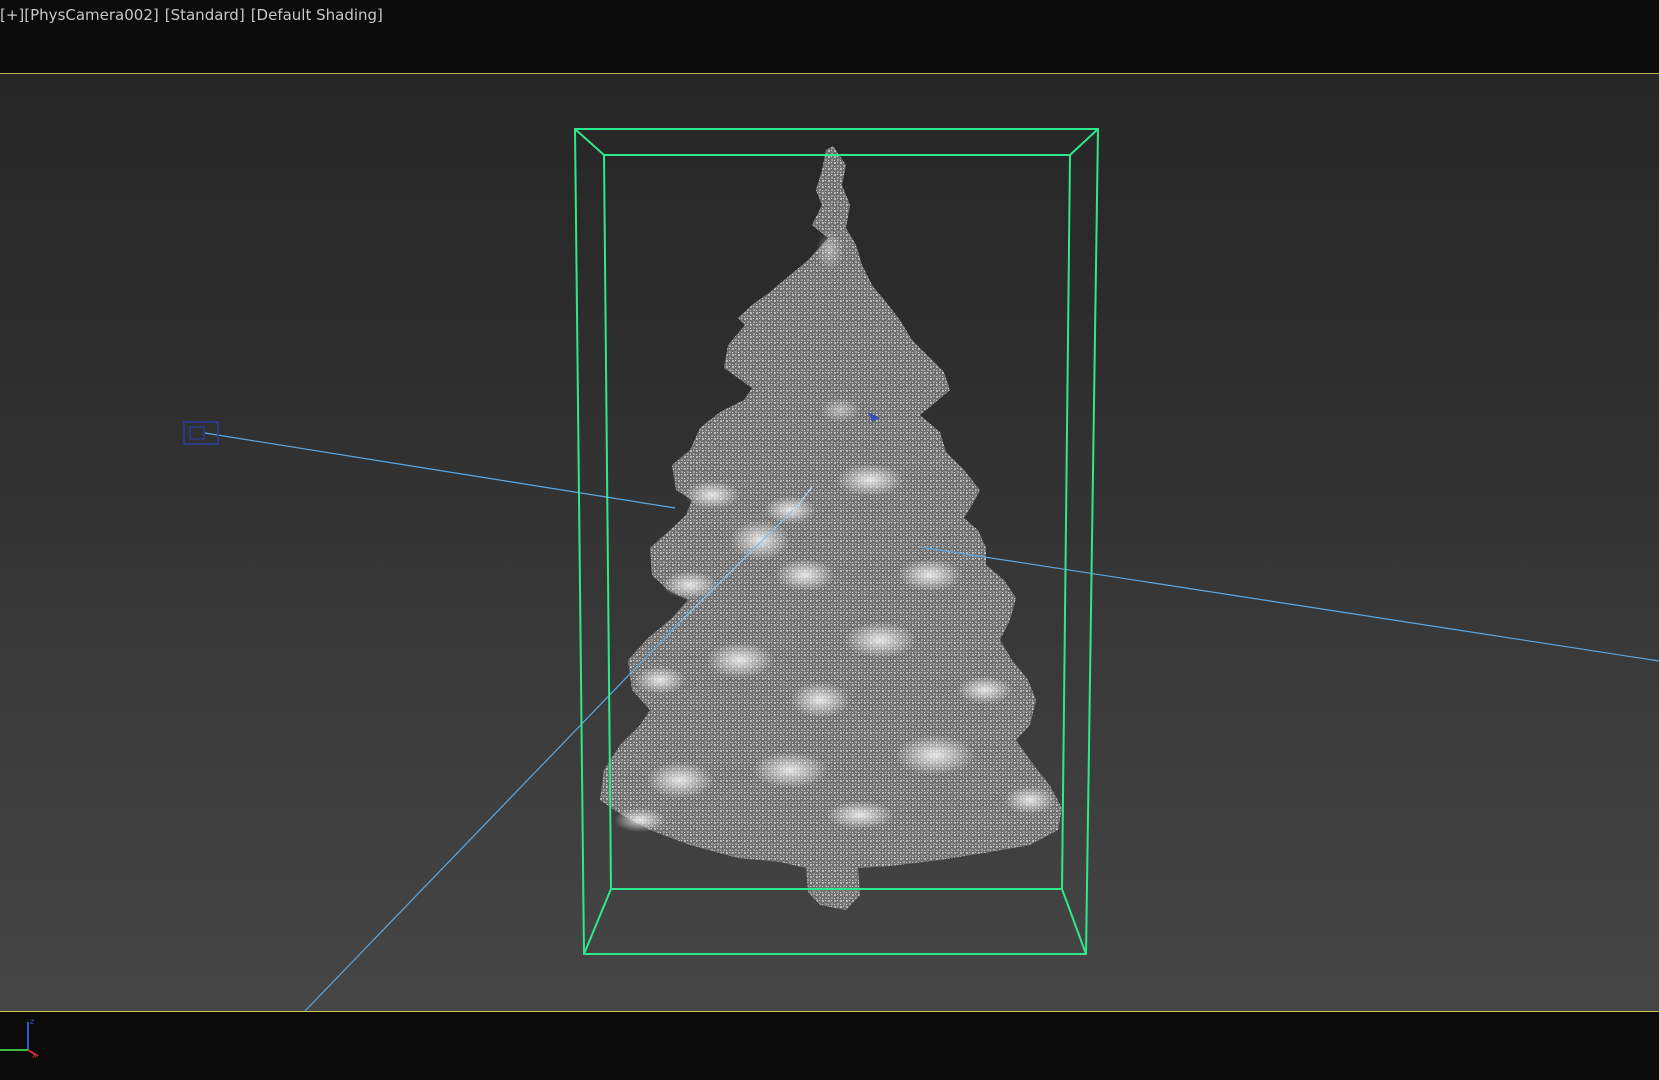 The height and width of the screenshot is (1080, 1659). I want to click on svg-text: z, so click(32, 1021).